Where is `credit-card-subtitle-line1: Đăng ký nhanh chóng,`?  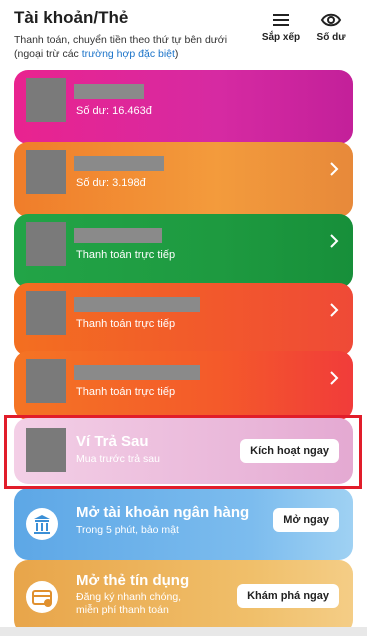 credit-card-subtitle-line1: Đăng ký nhanh chóng, is located at coordinates (129, 597).